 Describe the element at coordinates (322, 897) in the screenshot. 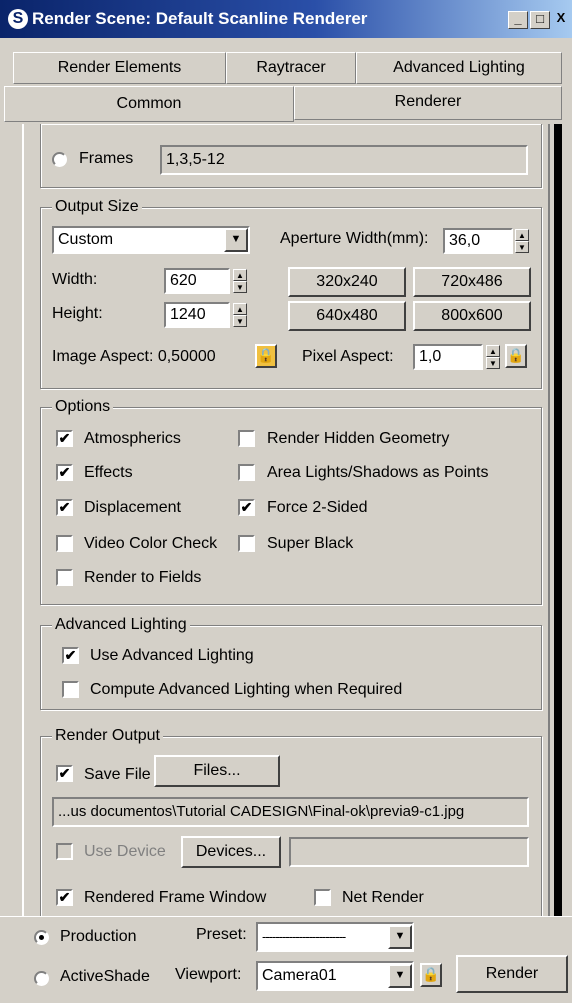

I see `net-render-checkbox` at that location.